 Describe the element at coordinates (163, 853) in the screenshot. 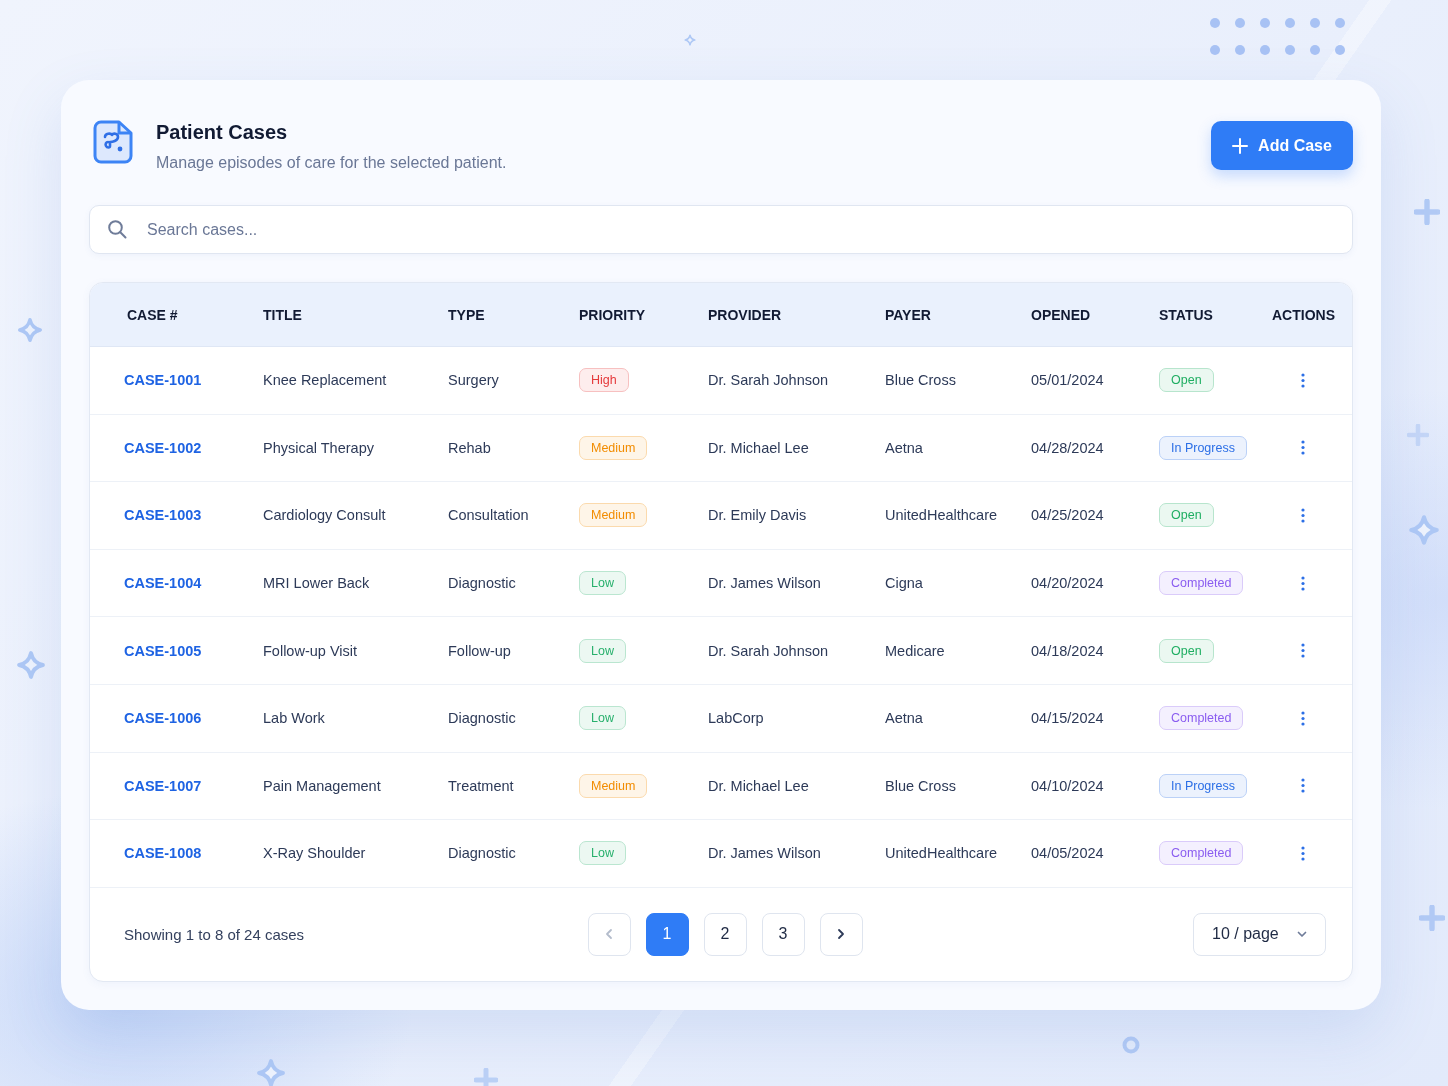

I see `case-link: CASE-1008` at that location.